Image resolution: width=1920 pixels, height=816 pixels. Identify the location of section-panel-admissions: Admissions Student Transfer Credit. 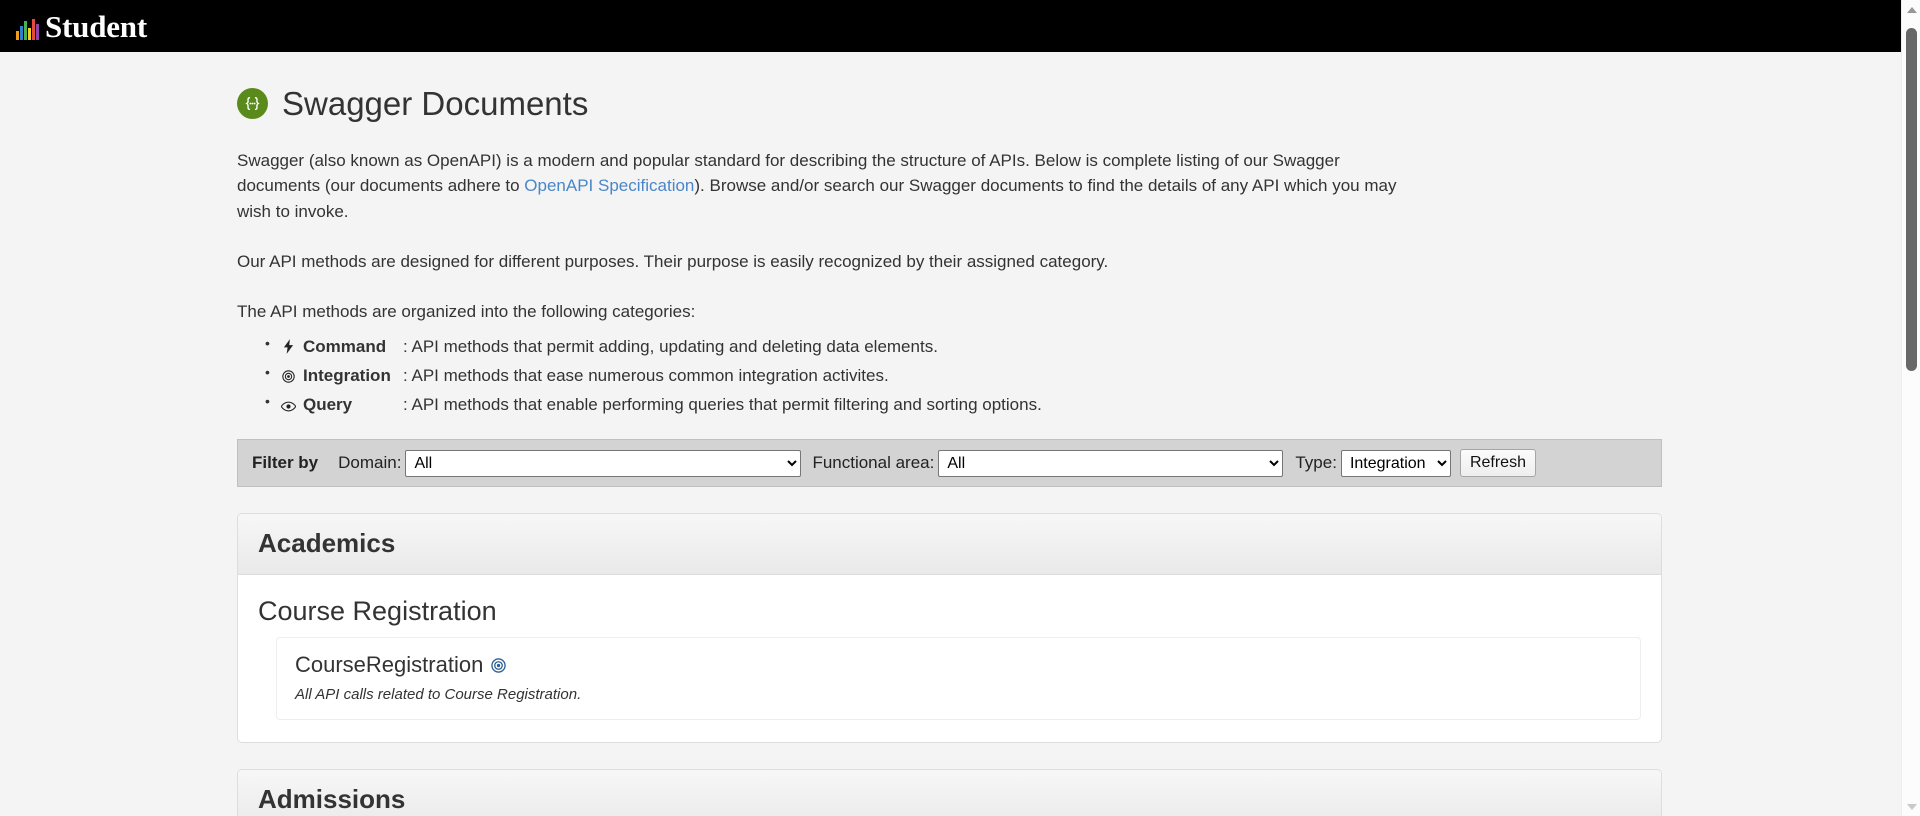
(949, 792).